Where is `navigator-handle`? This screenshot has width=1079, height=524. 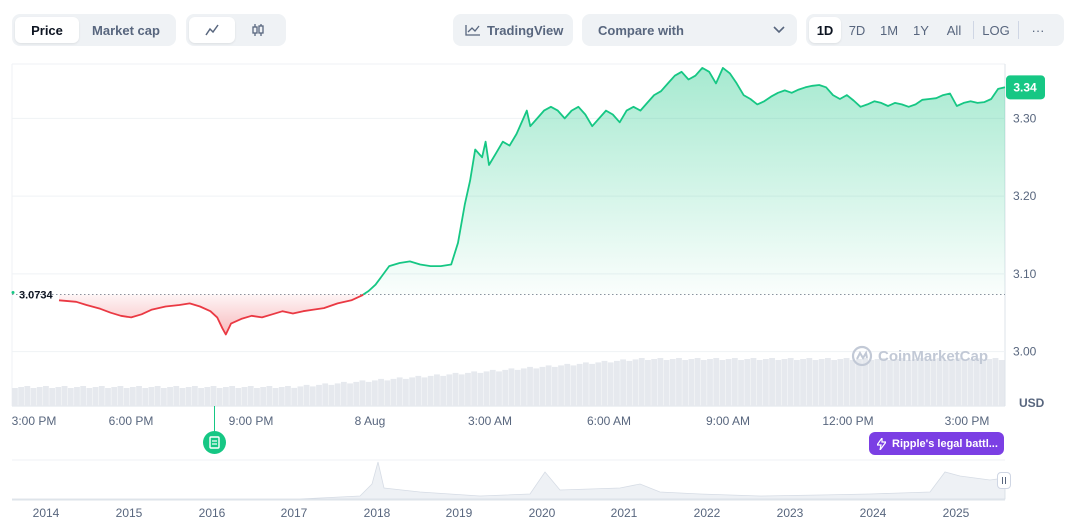
navigator-handle is located at coordinates (1004, 480).